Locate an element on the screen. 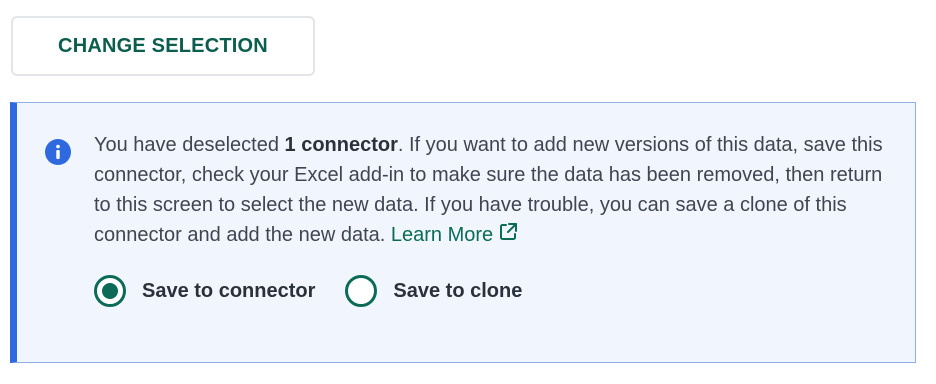 Image resolution: width=936 pixels, height=384 pixels. change-selection-button: CHANGE SELECTION is located at coordinates (163, 46).